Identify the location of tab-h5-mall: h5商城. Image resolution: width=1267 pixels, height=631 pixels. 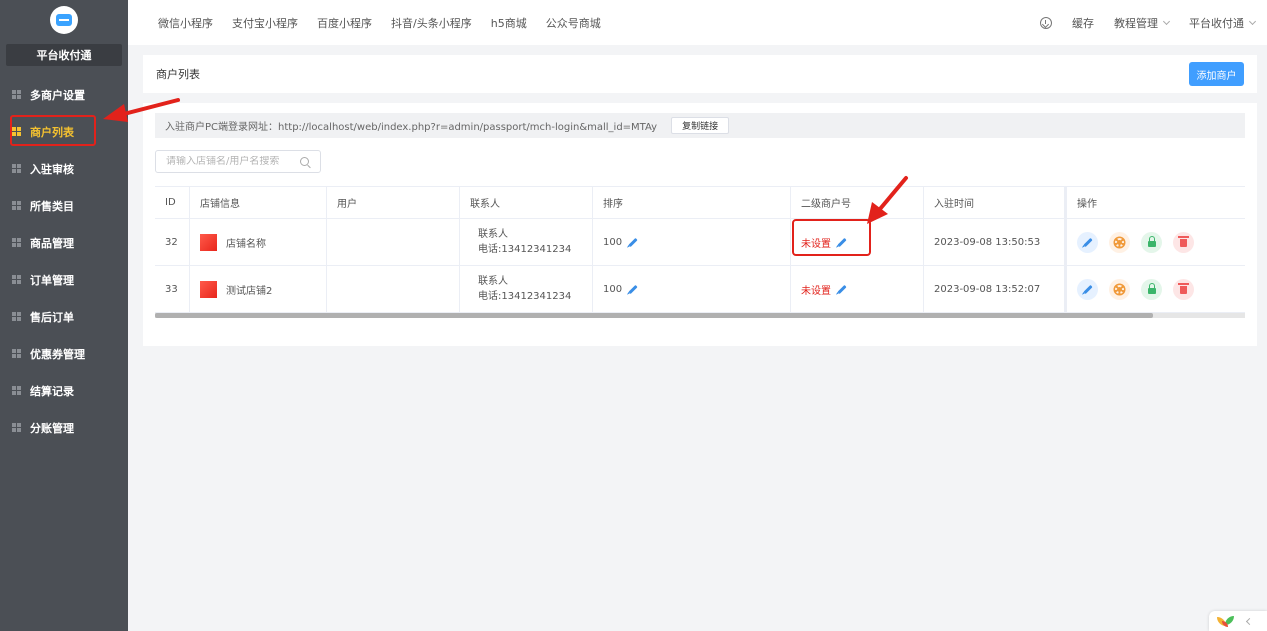
(509, 23).